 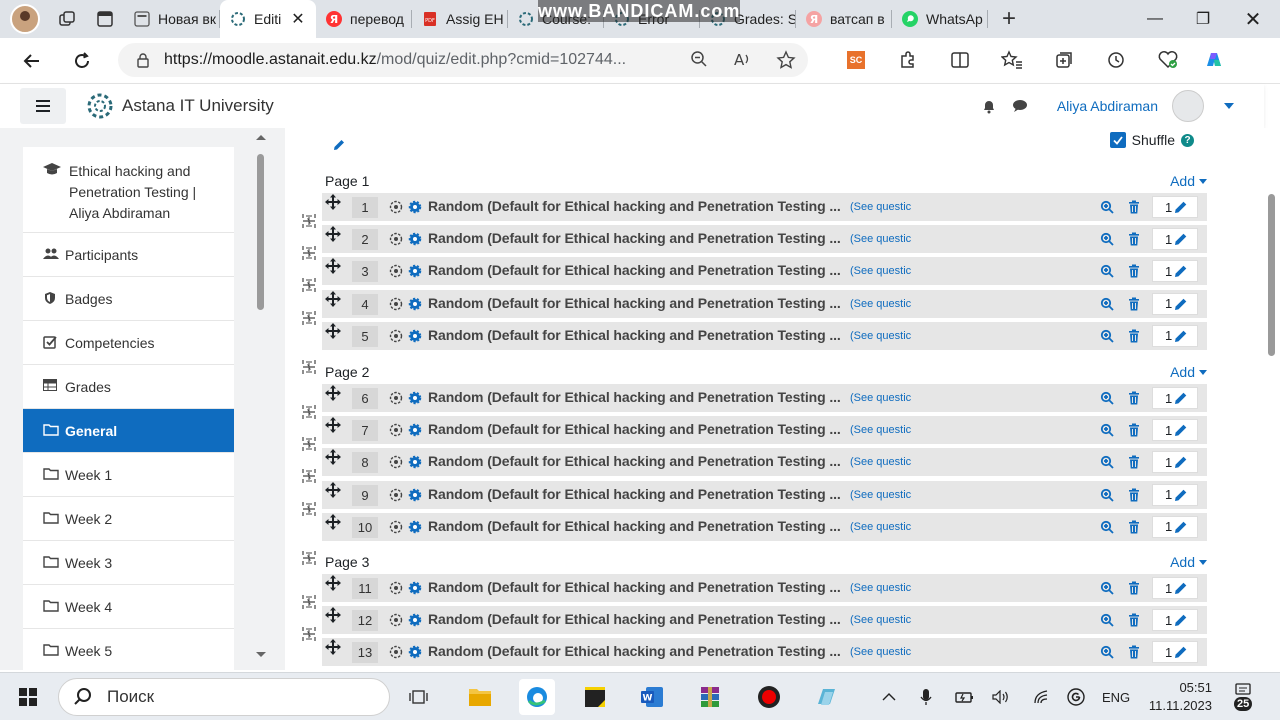 I want to click on show-hidden-icons, so click(x=889, y=697).